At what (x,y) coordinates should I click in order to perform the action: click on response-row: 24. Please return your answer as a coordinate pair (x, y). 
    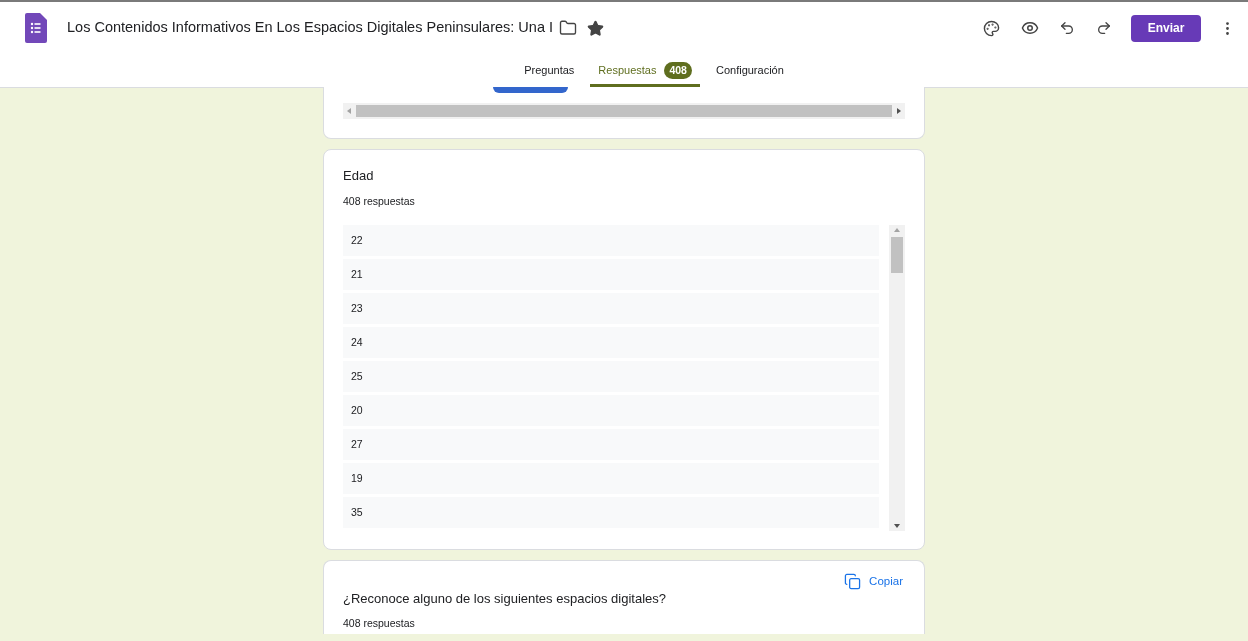
    Looking at the image, I should click on (611, 343).